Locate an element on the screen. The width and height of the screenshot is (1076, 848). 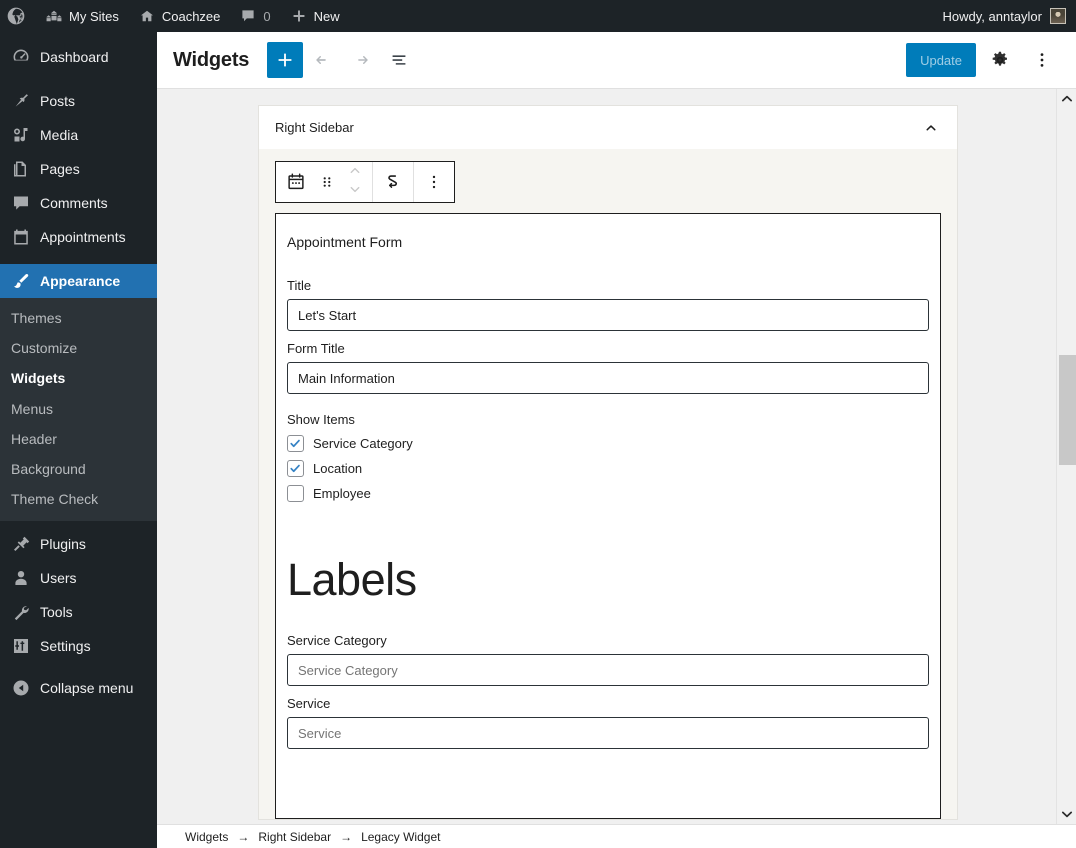
sites-icon is located at coordinates (54, 16).